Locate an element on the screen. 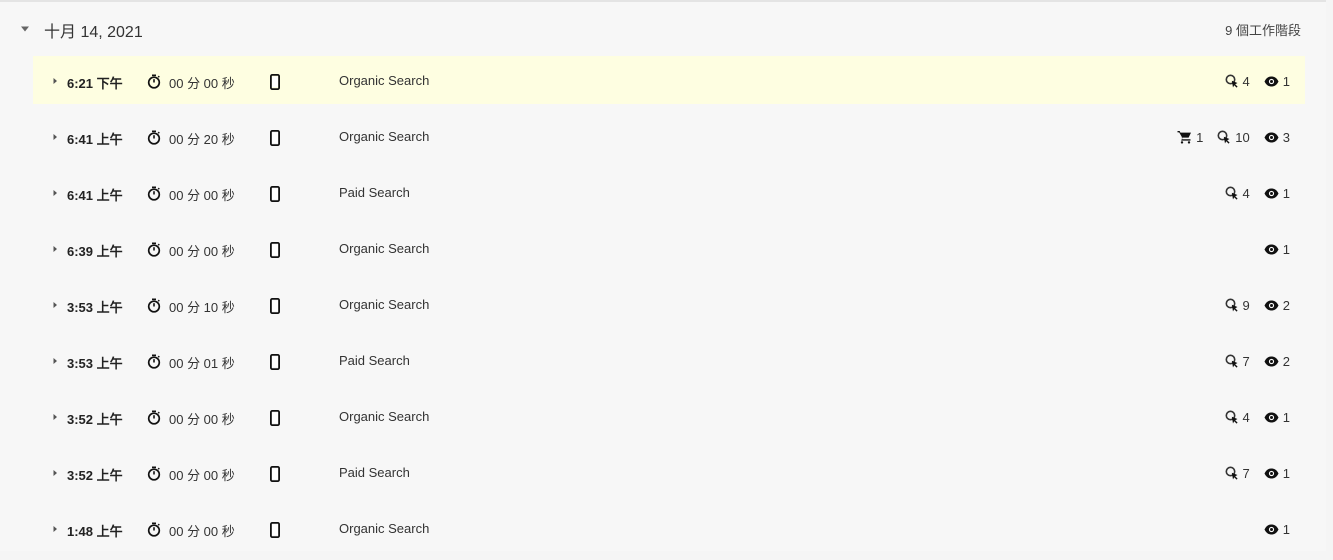 Image resolution: width=1333 pixels, height=560 pixels. session-time: 6:39 上午 is located at coordinates (95, 251).